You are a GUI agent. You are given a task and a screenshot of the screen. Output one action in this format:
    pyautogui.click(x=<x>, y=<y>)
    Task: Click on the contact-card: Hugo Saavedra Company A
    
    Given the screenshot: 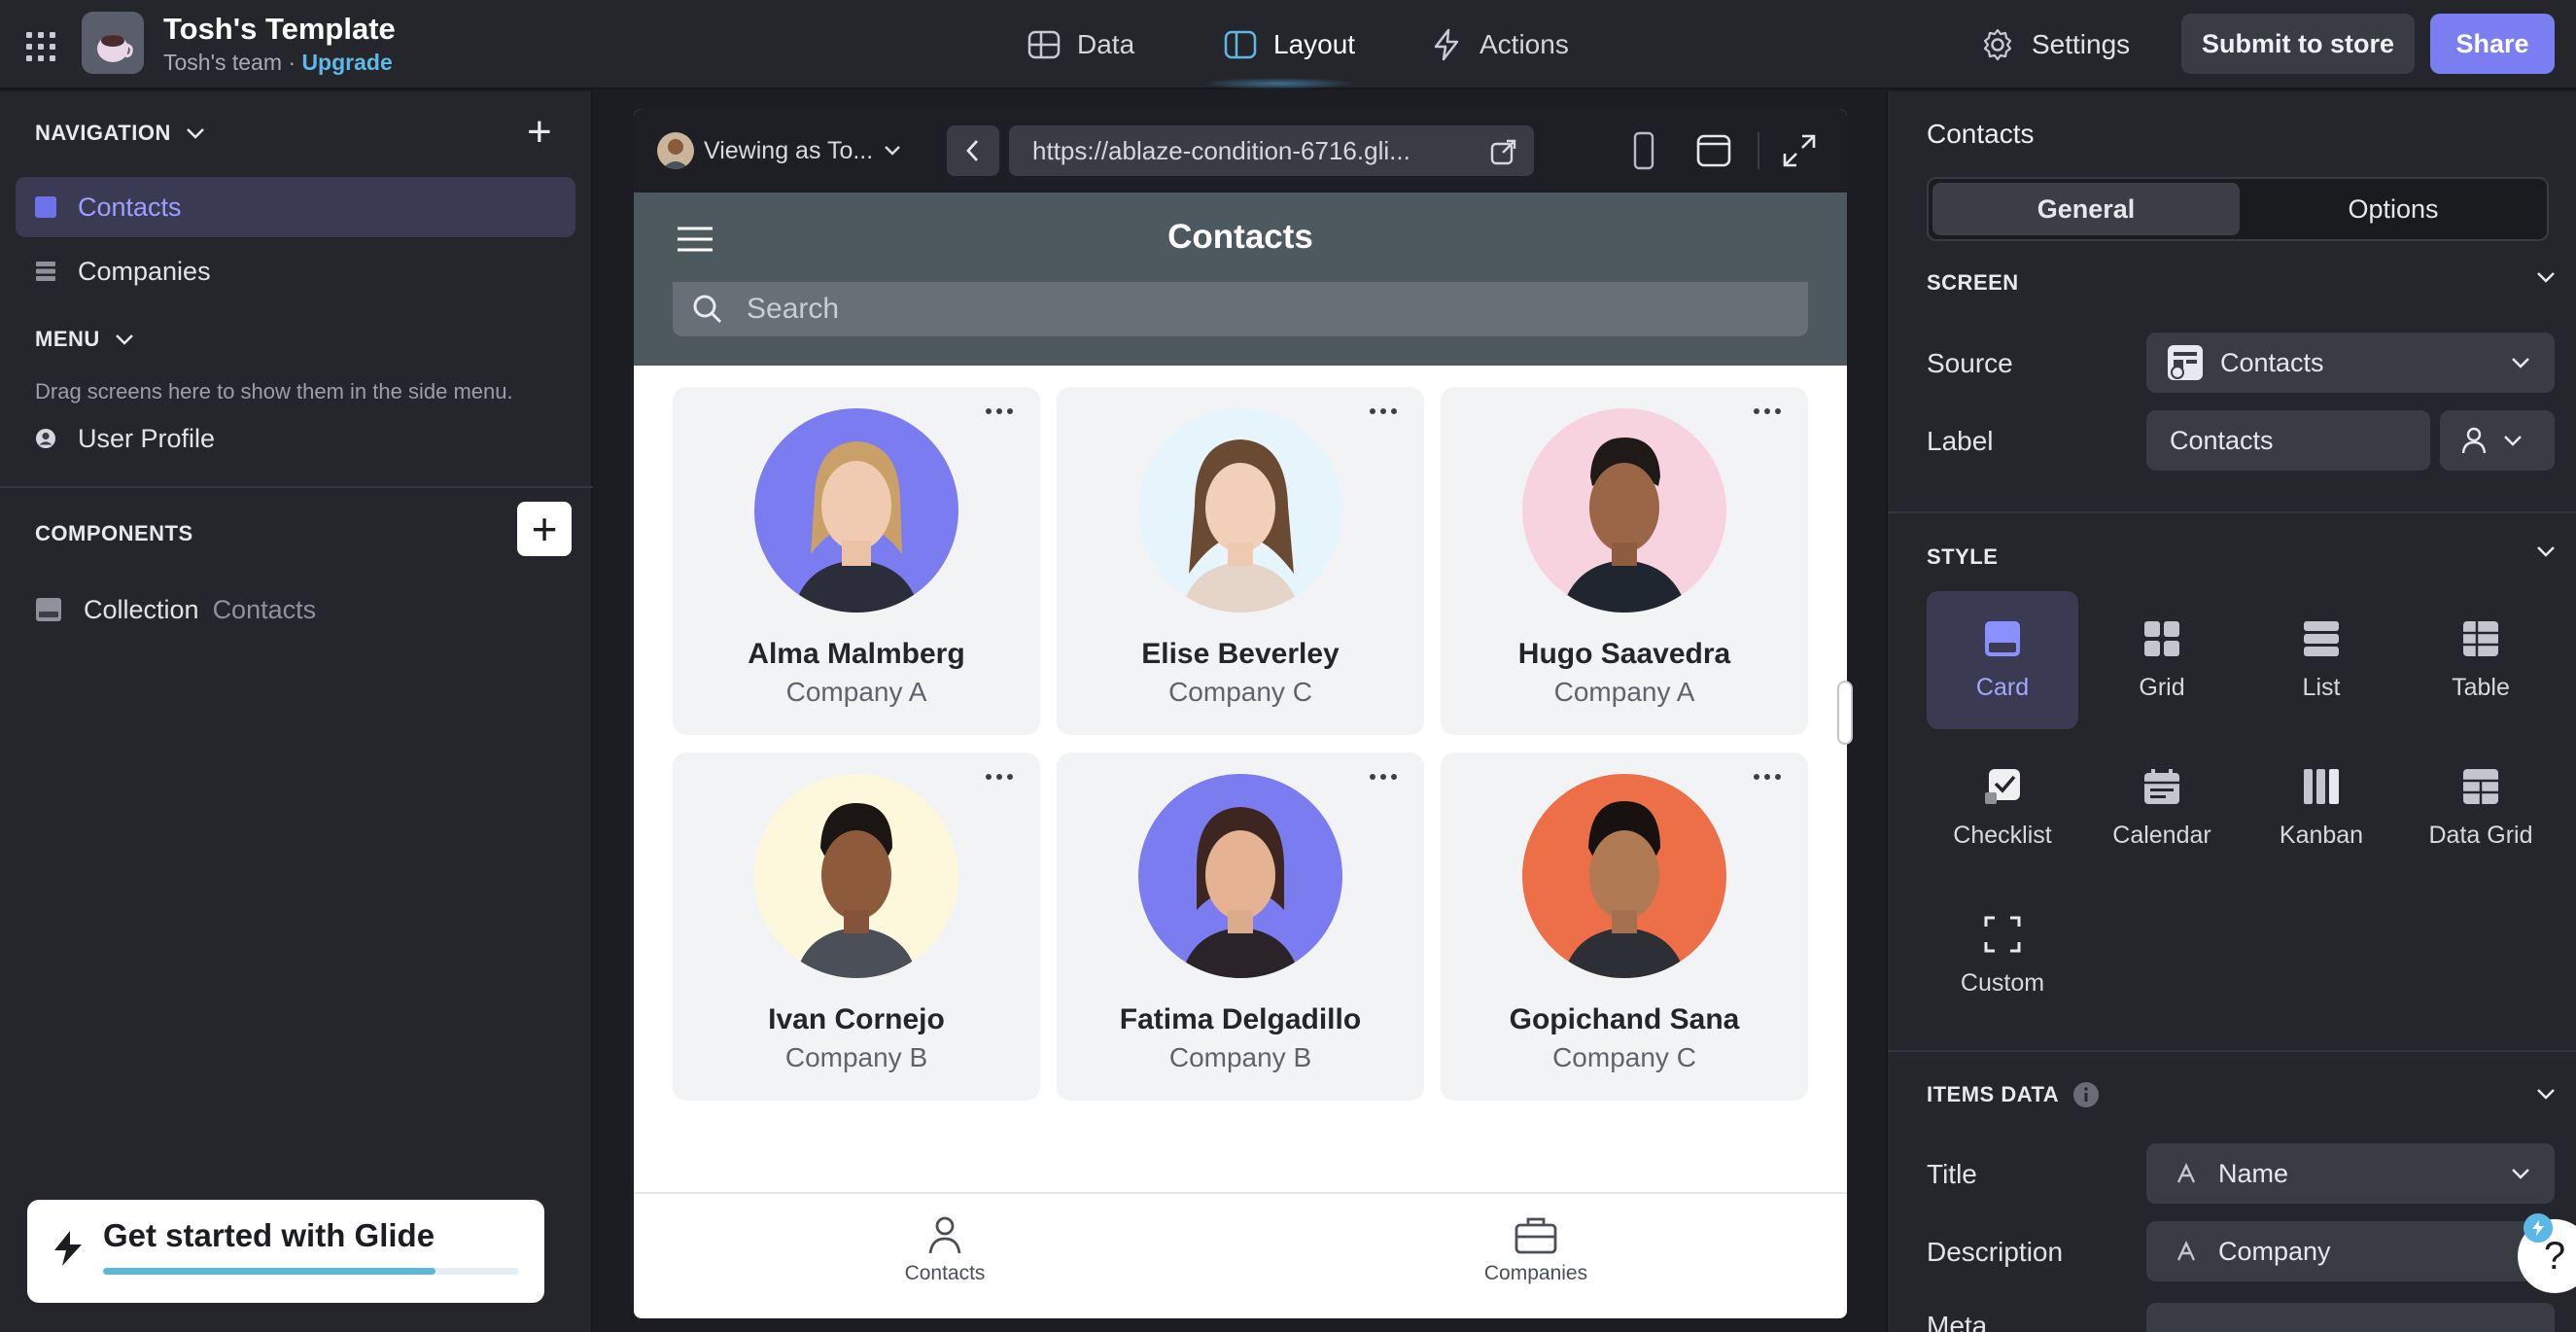 What is the action you would take?
    pyautogui.click(x=1624, y=561)
    